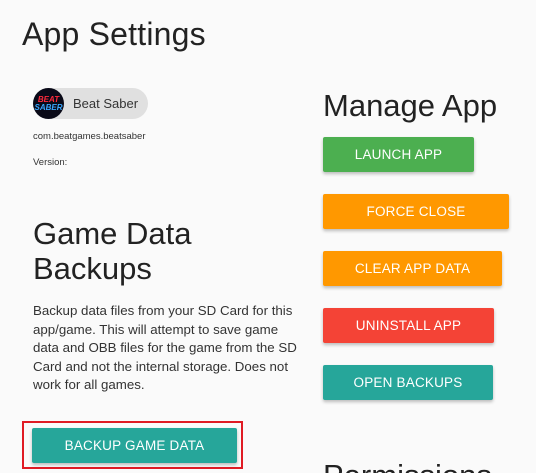 This screenshot has width=536, height=473. I want to click on app-name: Beat Saber, so click(106, 103).